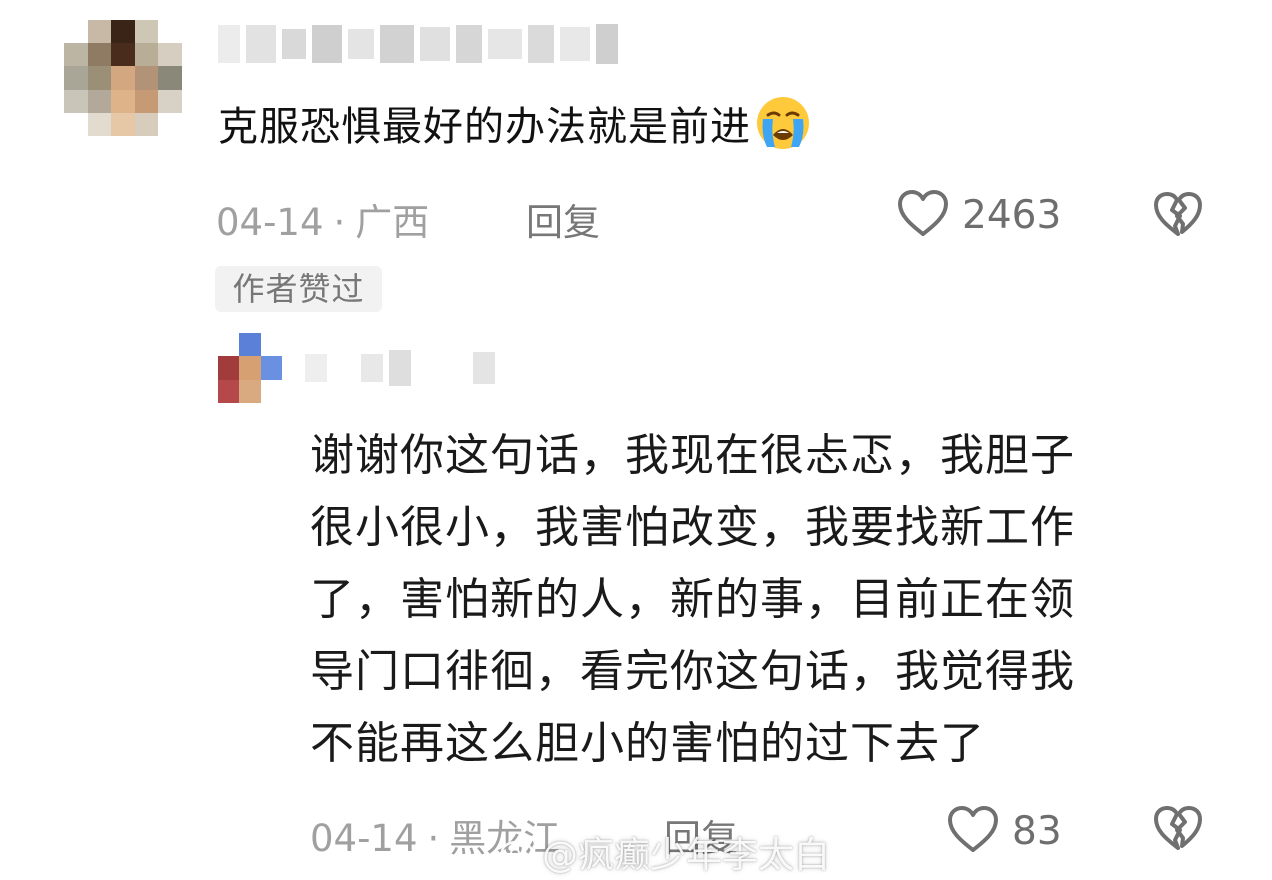  What do you see at coordinates (686, 855) in the screenshot?
I see `watermark-text: @疯癫少年李太白` at bounding box center [686, 855].